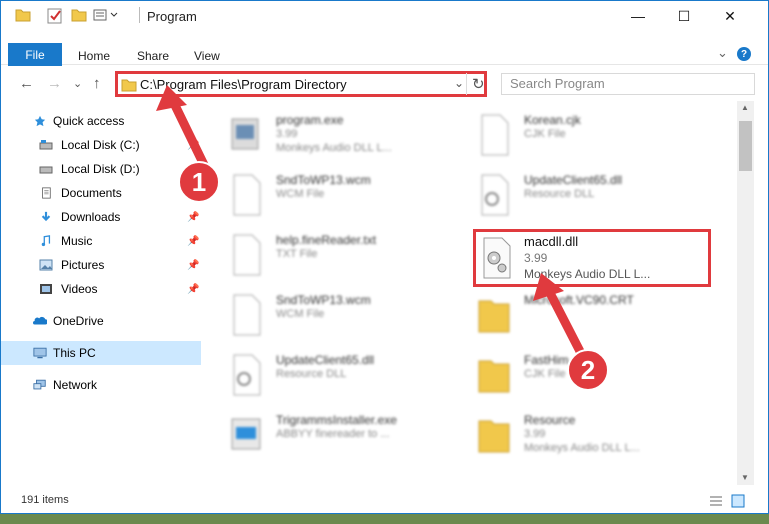  Describe the element at coordinates (588, 370) in the screenshot. I see `step-2-badge: 2` at that location.